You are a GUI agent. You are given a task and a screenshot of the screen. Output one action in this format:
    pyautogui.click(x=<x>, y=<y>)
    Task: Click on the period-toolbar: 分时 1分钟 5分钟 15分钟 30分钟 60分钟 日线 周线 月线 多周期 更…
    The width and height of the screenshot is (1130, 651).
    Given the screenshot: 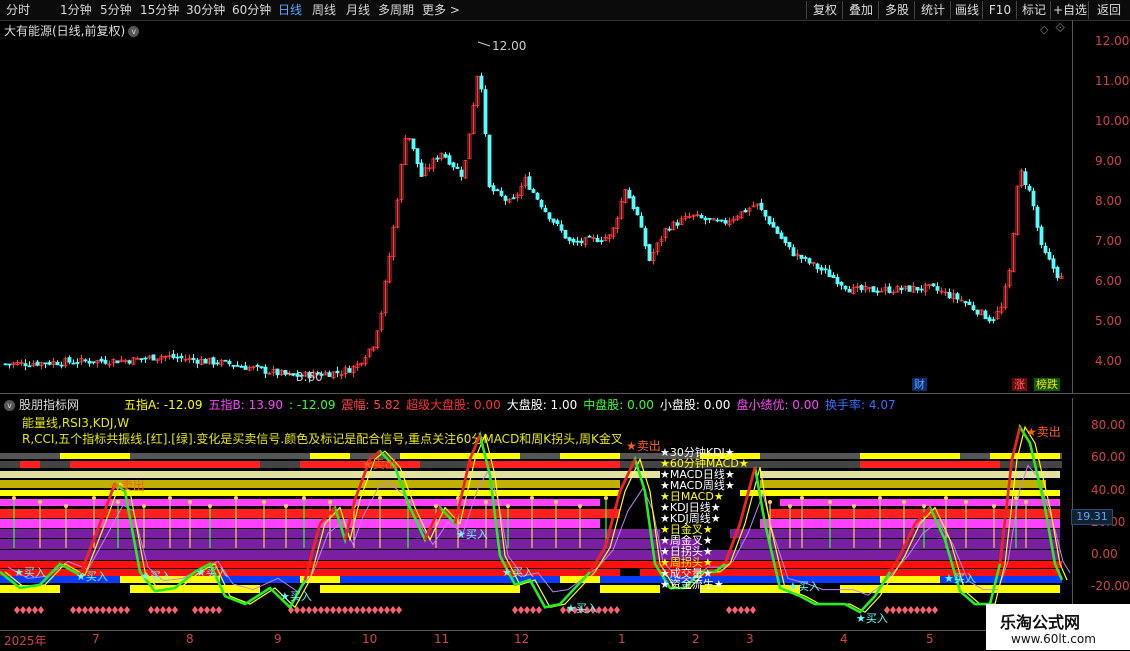 What is the action you would take?
    pyautogui.click(x=565, y=10)
    